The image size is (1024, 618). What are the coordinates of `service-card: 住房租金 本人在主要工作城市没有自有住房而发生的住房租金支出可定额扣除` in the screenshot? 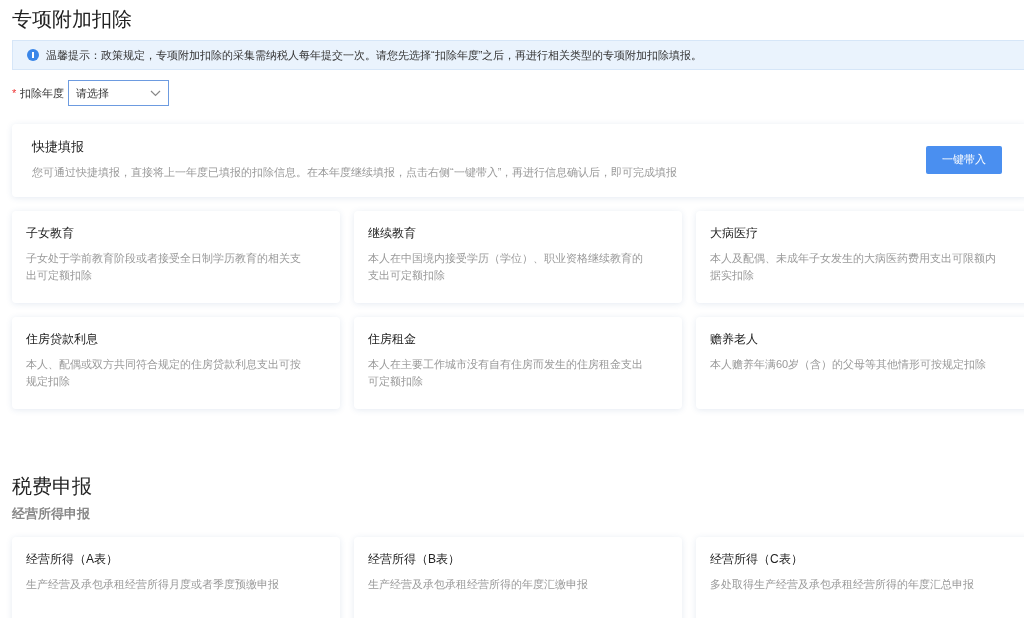 It's located at (518, 363).